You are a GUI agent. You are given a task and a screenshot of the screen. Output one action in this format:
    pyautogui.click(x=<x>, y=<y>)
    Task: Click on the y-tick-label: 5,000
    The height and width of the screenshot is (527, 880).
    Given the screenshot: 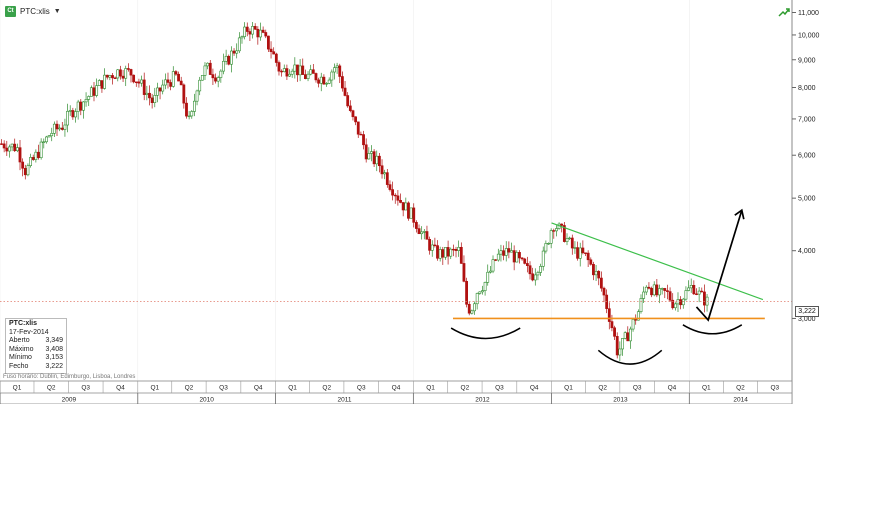 What is the action you would take?
    pyautogui.click(x=807, y=199)
    